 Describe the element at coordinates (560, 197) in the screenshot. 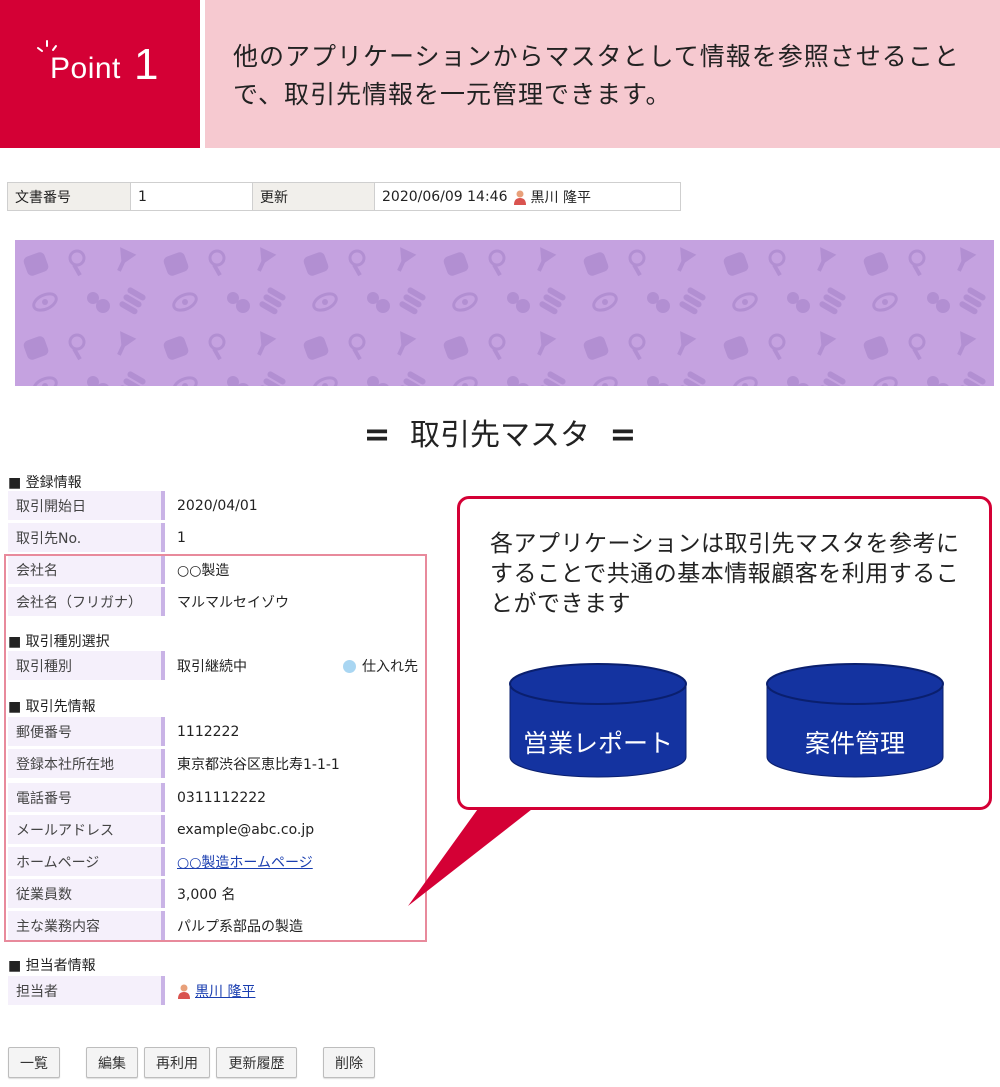

I see `updated-user: 黒川 隆平` at that location.